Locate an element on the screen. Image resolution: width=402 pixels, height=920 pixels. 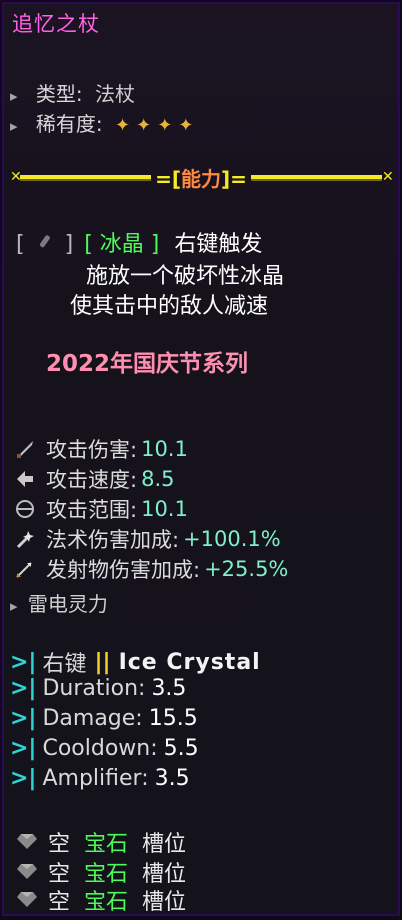
item-type-label: 类型: is located at coordinates (59, 94).